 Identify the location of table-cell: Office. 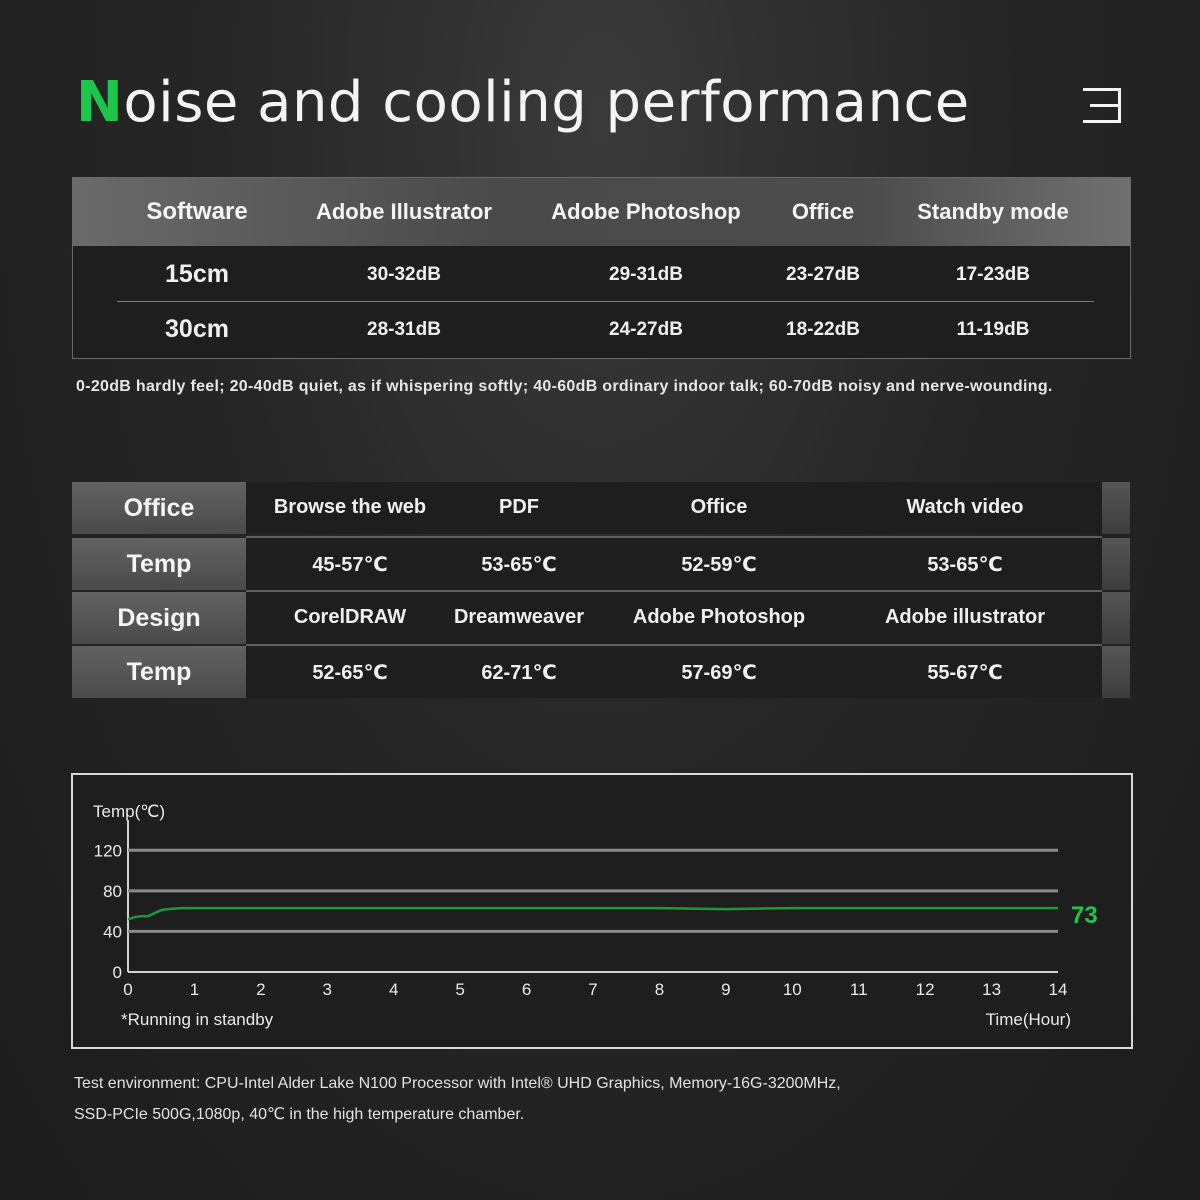
(719, 507).